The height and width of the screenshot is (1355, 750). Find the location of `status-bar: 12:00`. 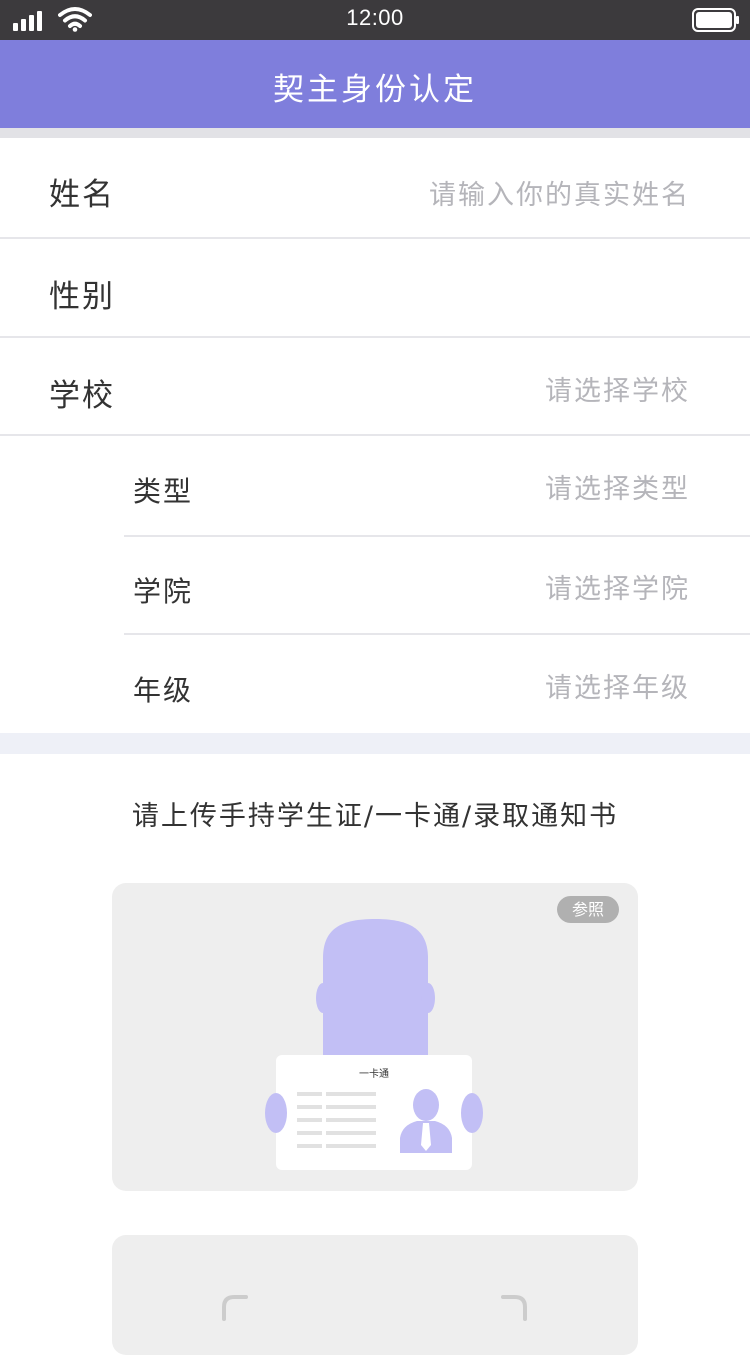

status-bar: 12:00 is located at coordinates (375, 20).